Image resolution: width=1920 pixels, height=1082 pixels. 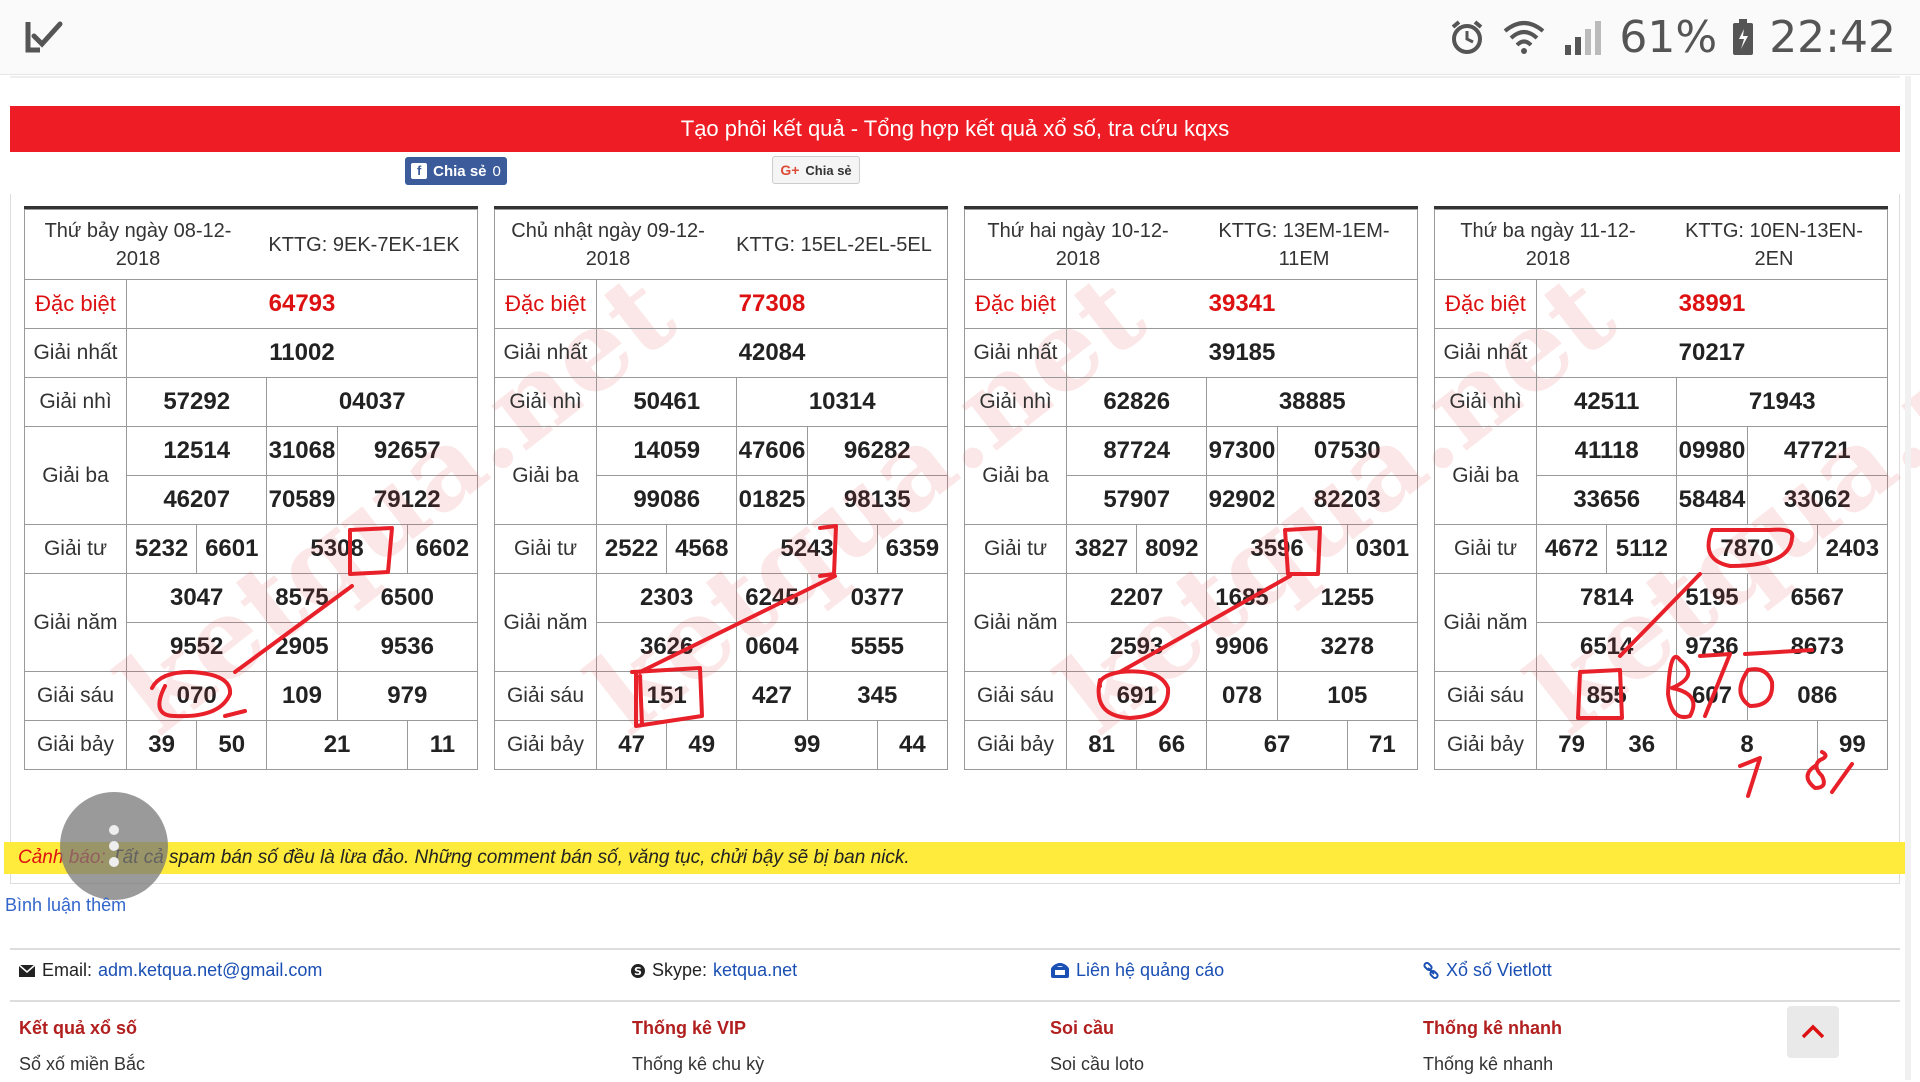 What do you see at coordinates (82, 1064) in the screenshot?
I see `footer-col-link: Sổ xố miền Bắc` at bounding box center [82, 1064].